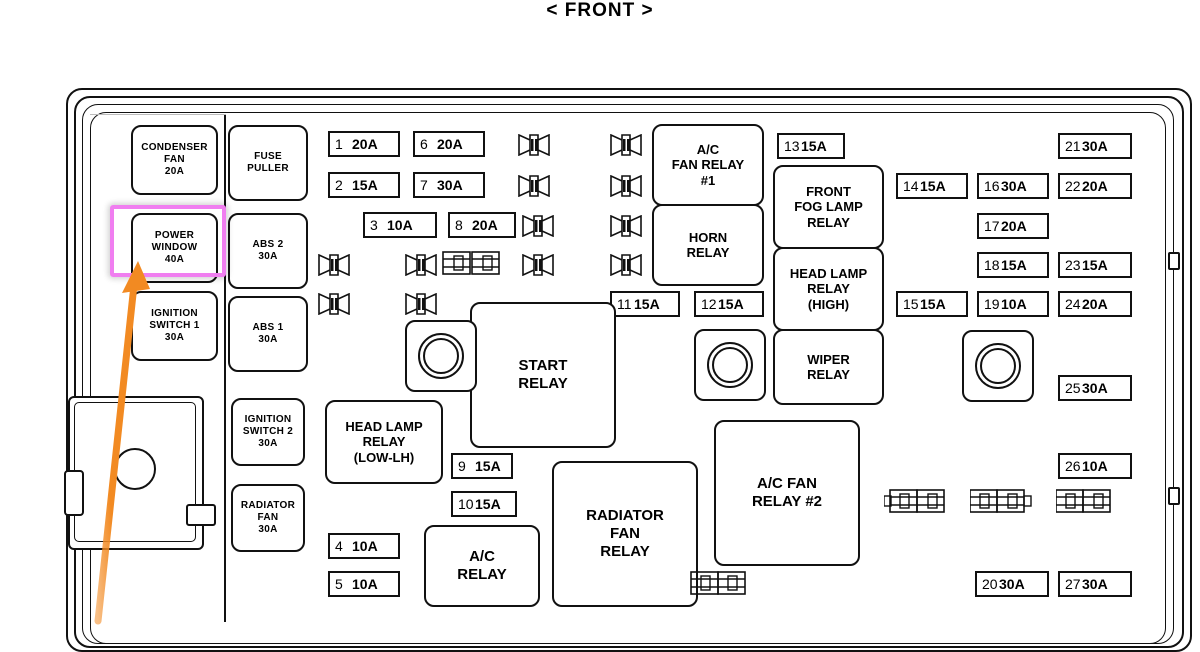 The image size is (1200, 652). I want to click on block-radiator-fan: RADIATOR FAN 30A, so click(268, 518).